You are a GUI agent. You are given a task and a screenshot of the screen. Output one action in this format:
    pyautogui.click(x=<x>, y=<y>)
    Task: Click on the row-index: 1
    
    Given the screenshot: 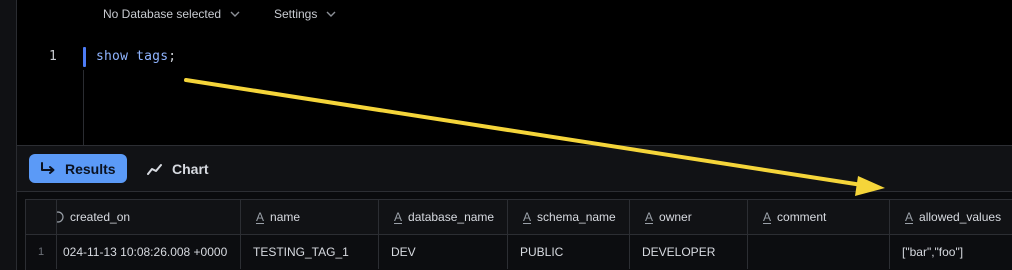 What is the action you would take?
    pyautogui.click(x=41, y=252)
    